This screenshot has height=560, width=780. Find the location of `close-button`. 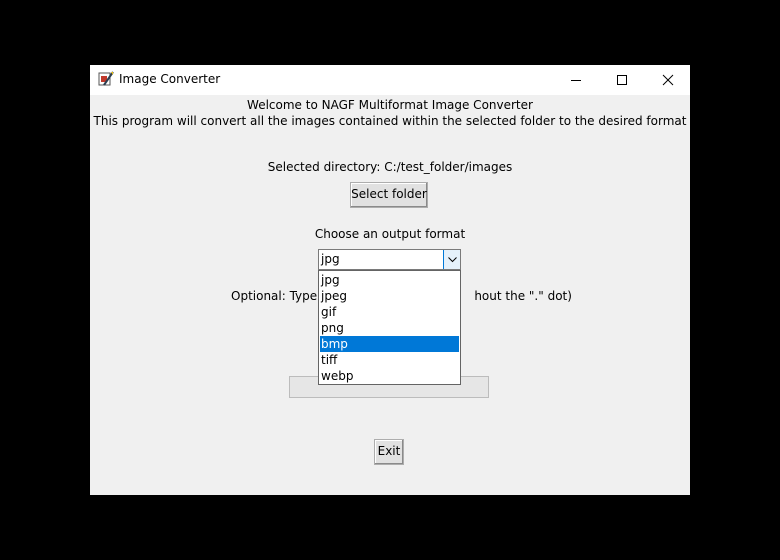

close-button is located at coordinates (668, 80).